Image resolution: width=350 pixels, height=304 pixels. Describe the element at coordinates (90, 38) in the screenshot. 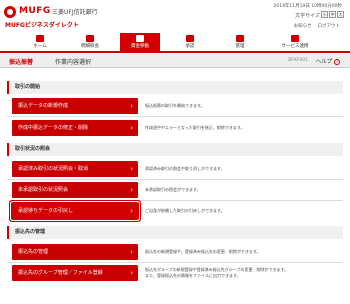

I see `document-icon` at that location.